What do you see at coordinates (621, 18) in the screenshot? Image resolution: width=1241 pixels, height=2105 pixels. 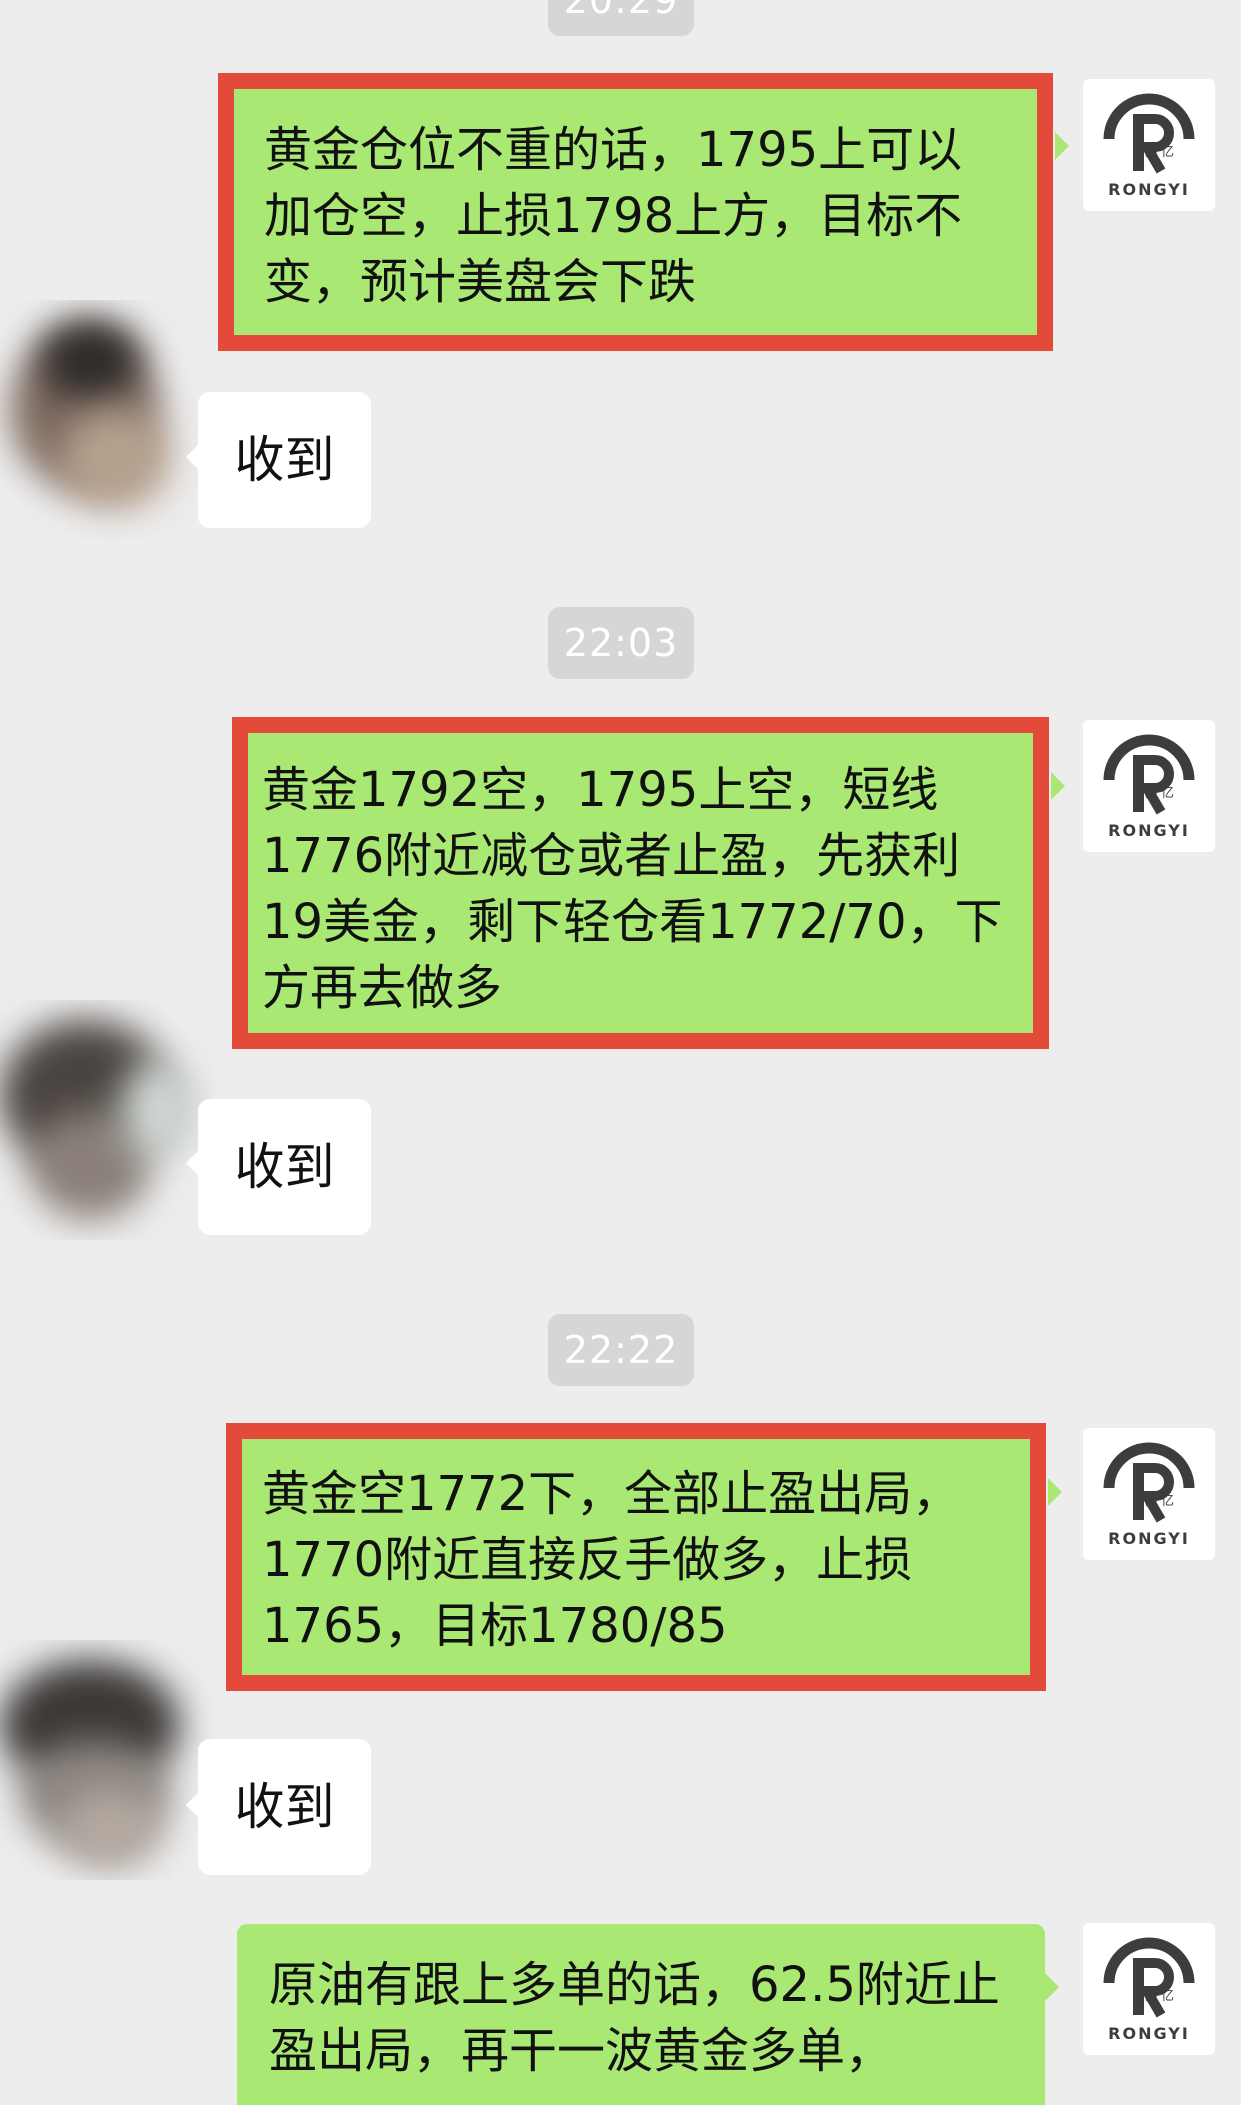 I see `timestamp-pill: 20:29` at bounding box center [621, 18].